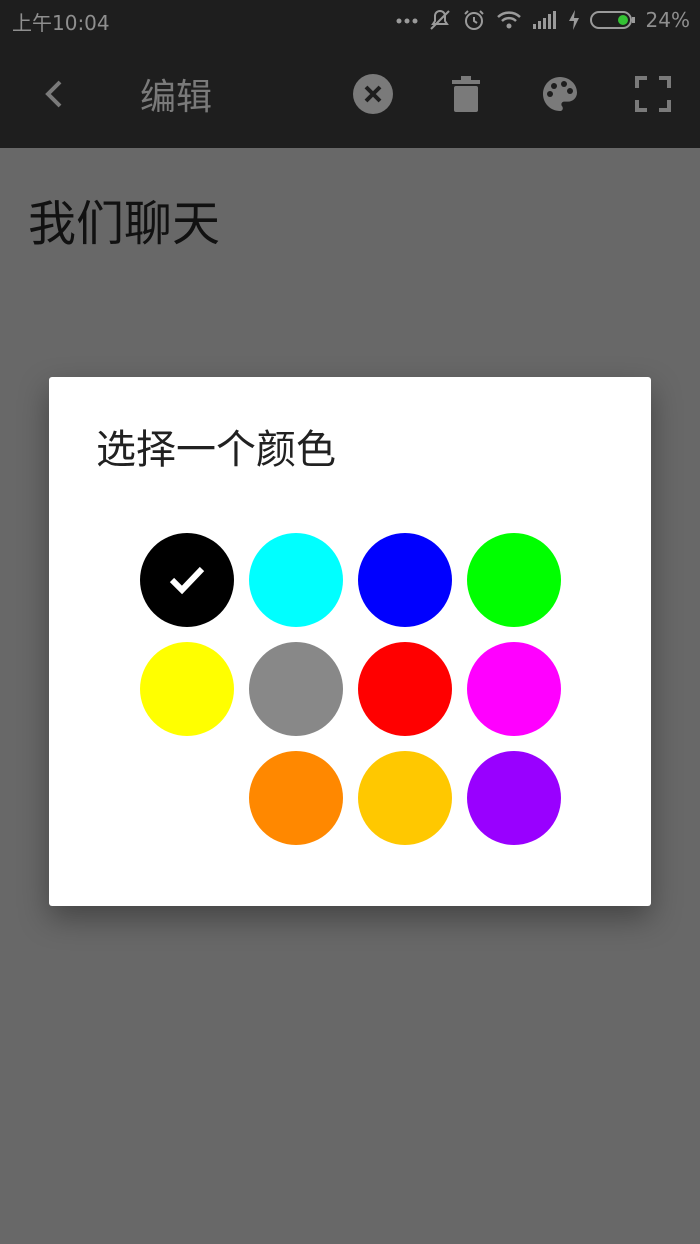 This screenshot has width=700, height=1244. What do you see at coordinates (612, 20) in the screenshot?
I see `battery-icon` at bounding box center [612, 20].